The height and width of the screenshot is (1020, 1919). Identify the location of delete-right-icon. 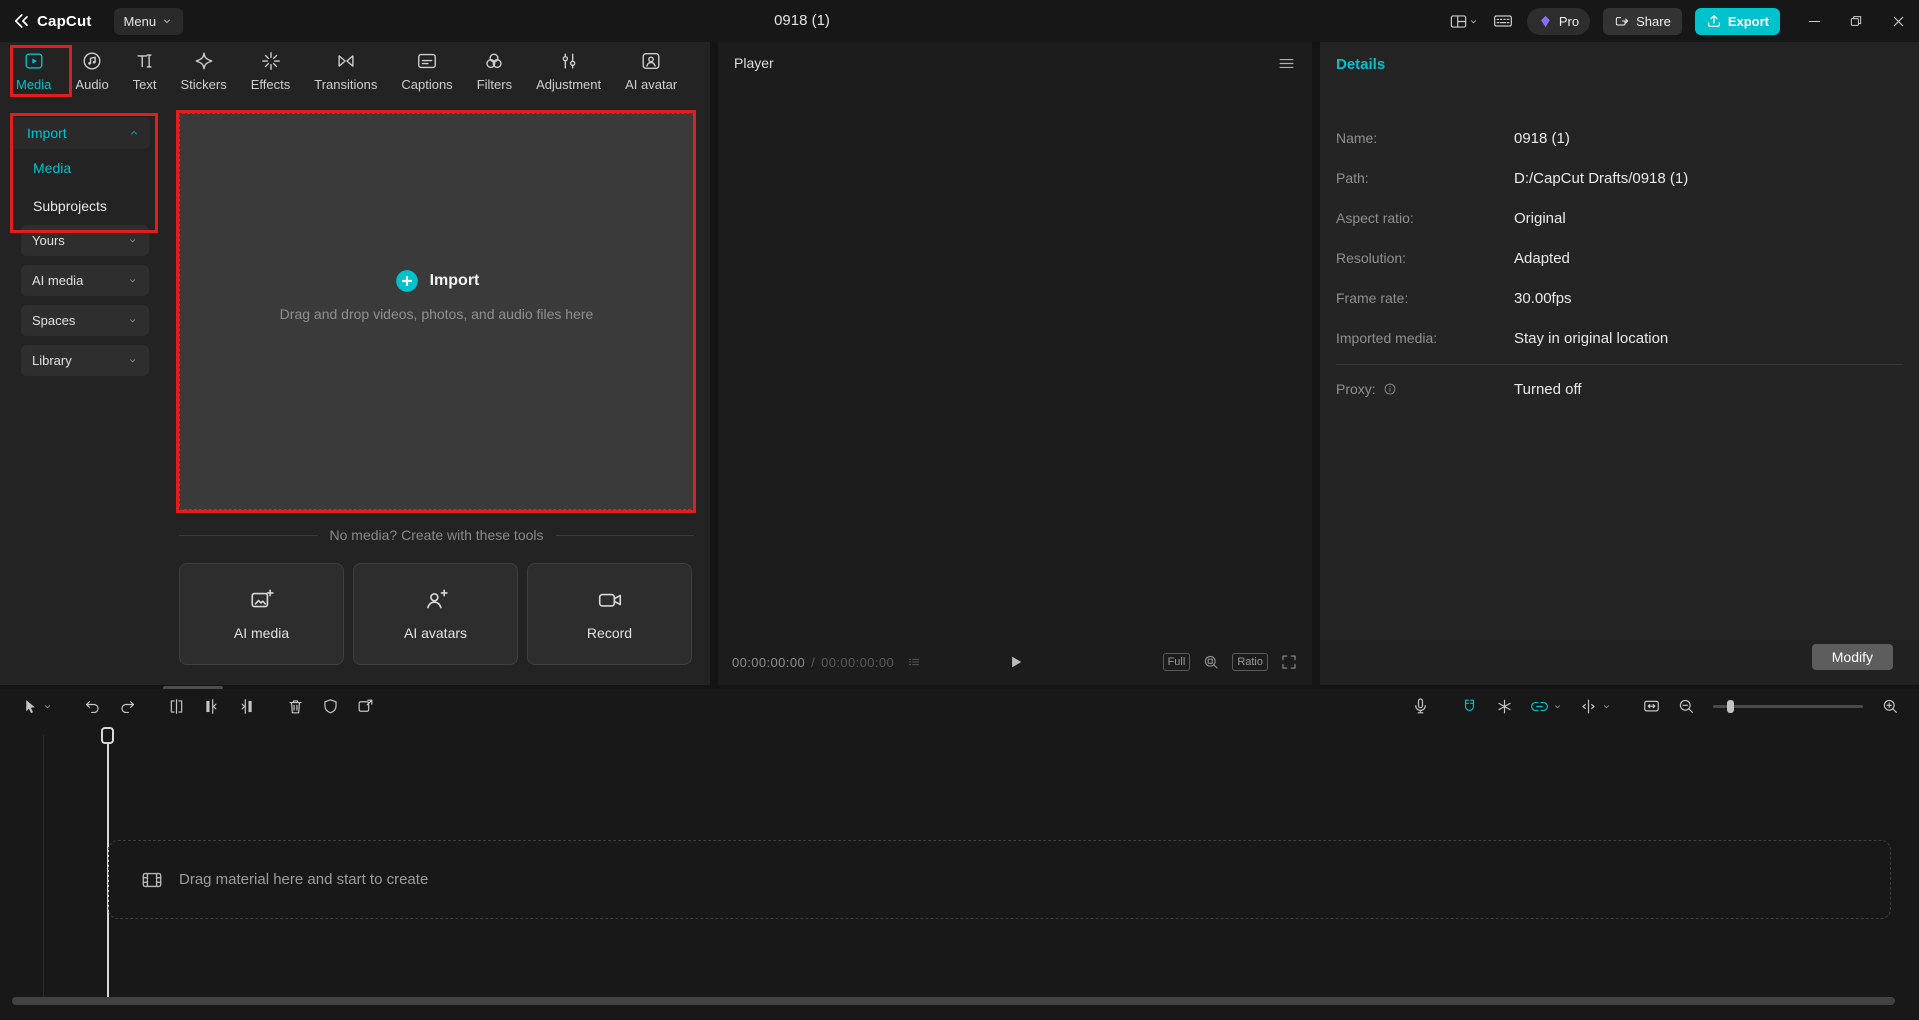
(246, 706).